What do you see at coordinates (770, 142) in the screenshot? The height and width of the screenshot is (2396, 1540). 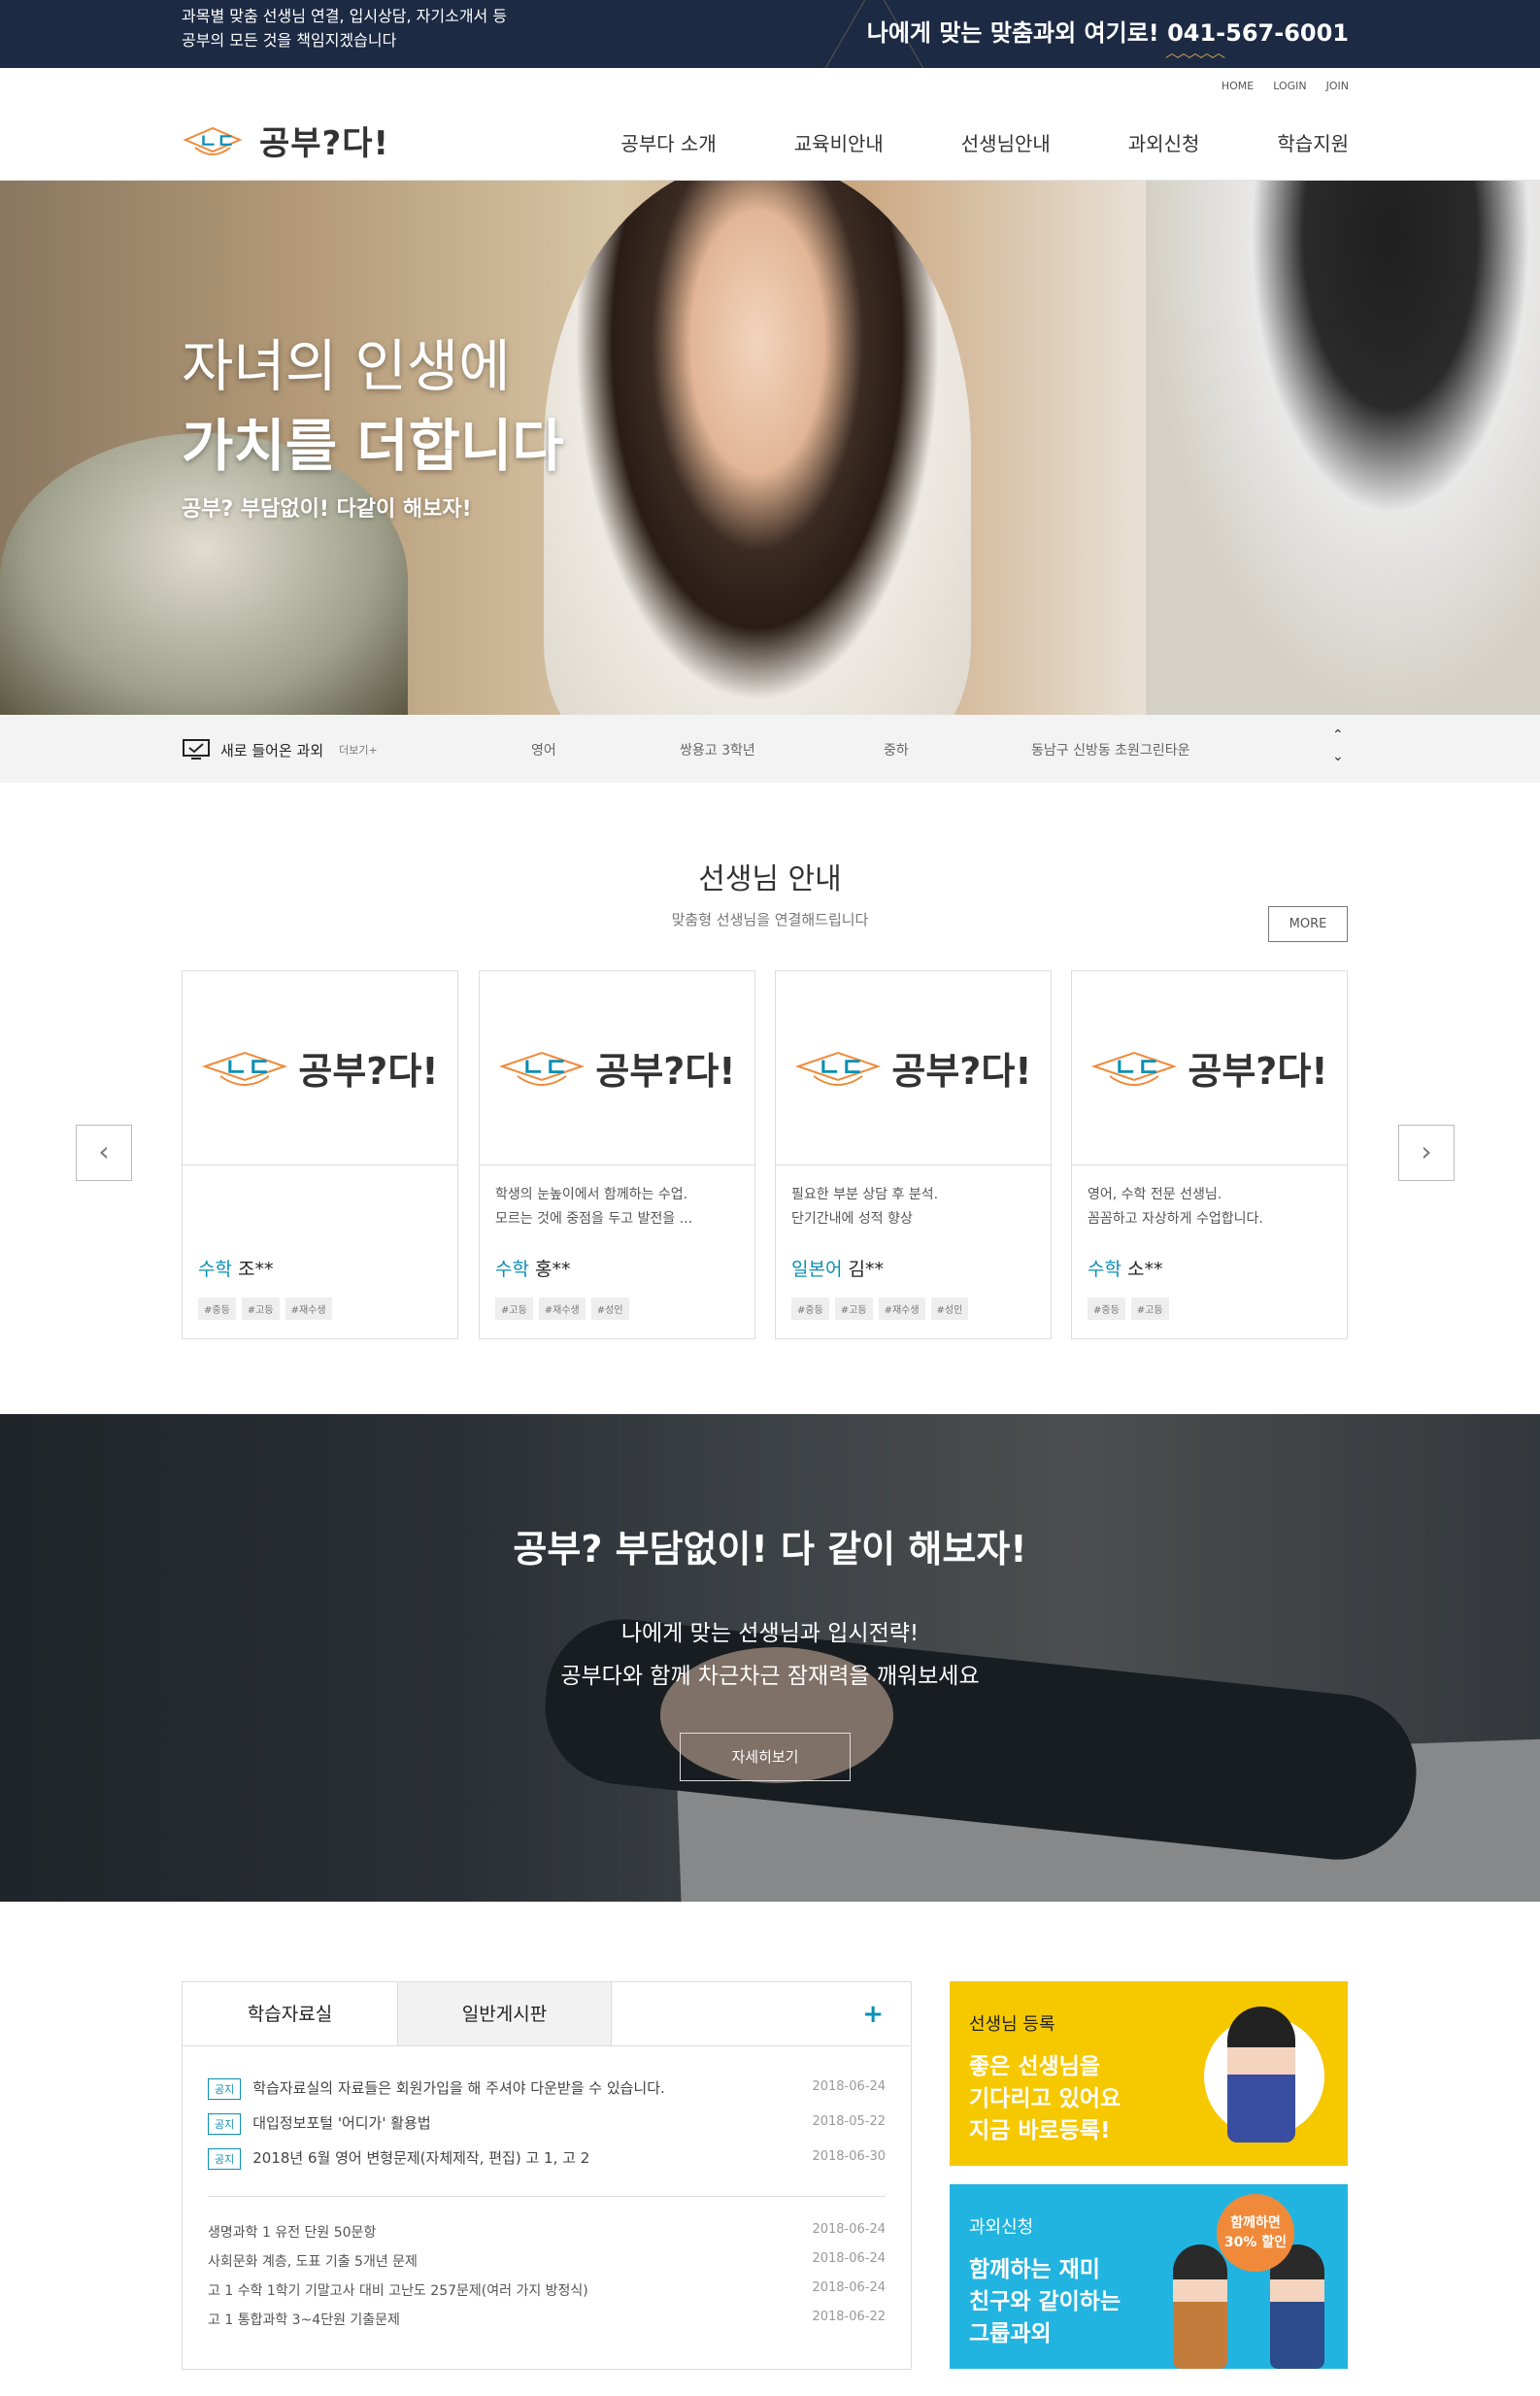 I see `site-header: ㄴㄷ 공부?다! 공부다 소개 교육비안내 선생님안내 과외신청 학습지원` at bounding box center [770, 142].